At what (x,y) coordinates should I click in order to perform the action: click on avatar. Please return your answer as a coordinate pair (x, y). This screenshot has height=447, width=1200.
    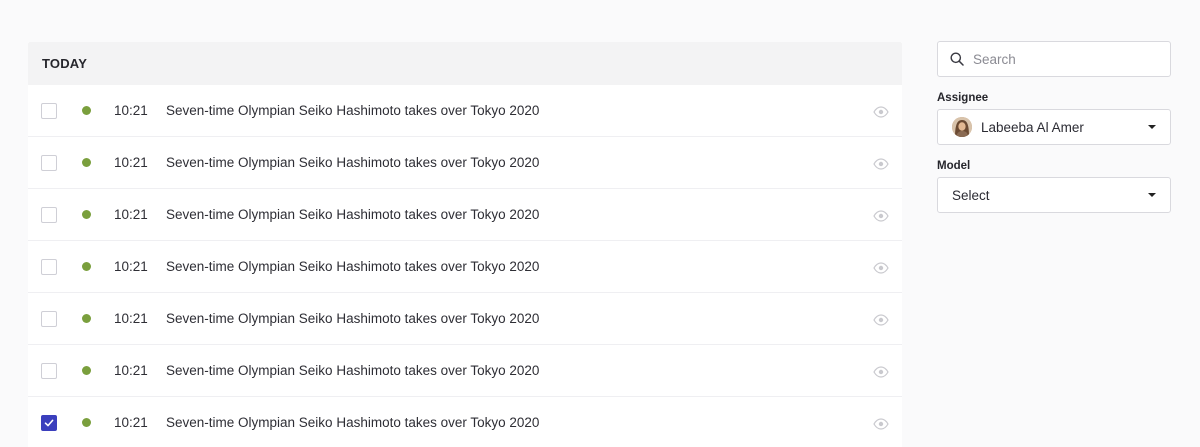
    Looking at the image, I should click on (962, 127).